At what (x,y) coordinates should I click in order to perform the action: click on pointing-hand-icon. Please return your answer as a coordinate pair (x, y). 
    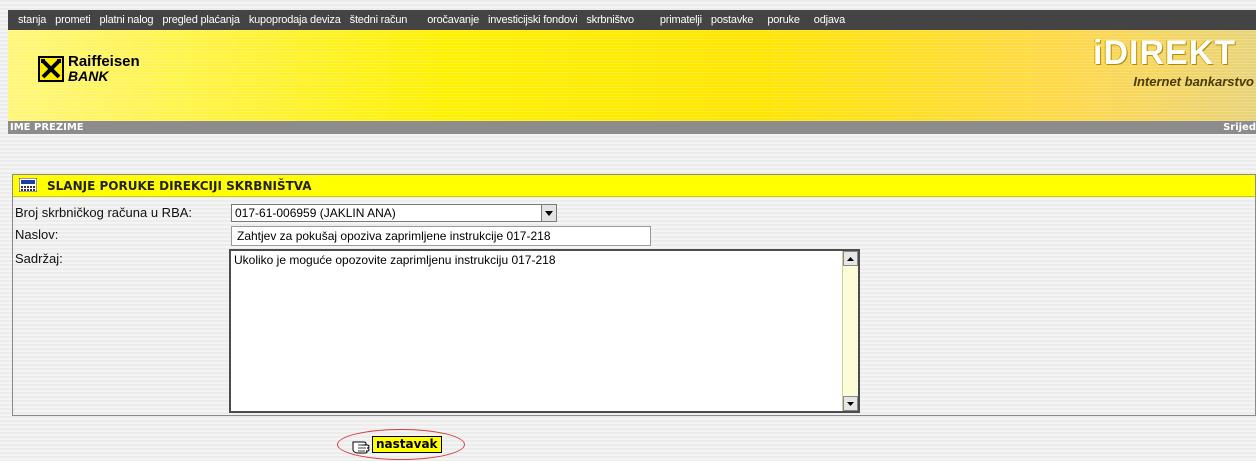
    Looking at the image, I should click on (361, 447).